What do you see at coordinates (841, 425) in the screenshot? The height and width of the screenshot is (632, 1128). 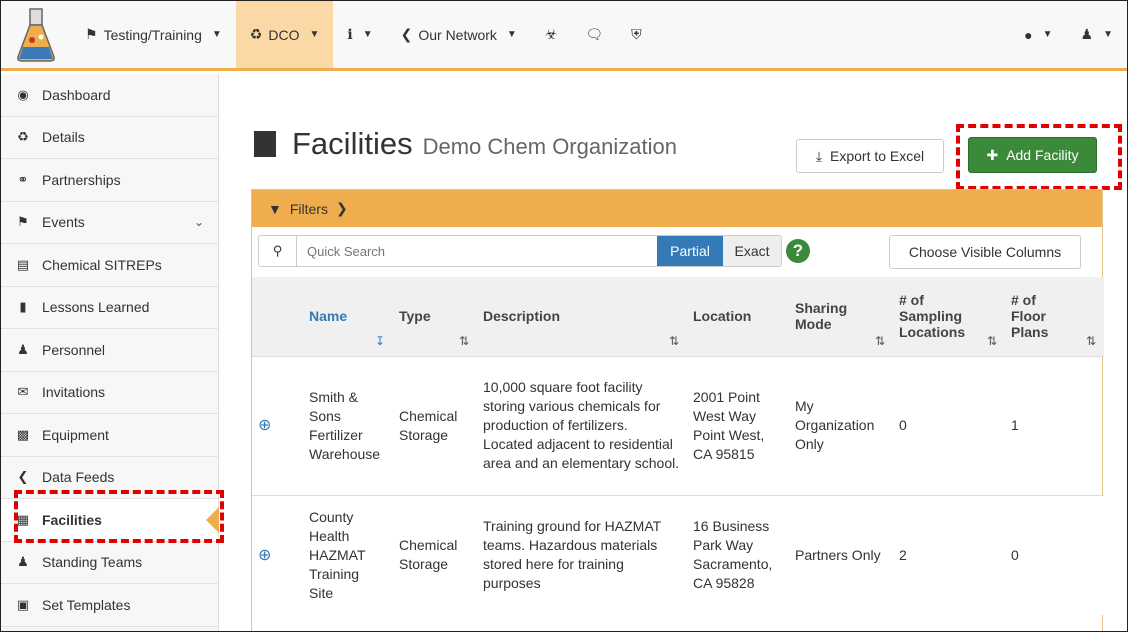 I see `cell-sharing-mode: My Organization Only` at bounding box center [841, 425].